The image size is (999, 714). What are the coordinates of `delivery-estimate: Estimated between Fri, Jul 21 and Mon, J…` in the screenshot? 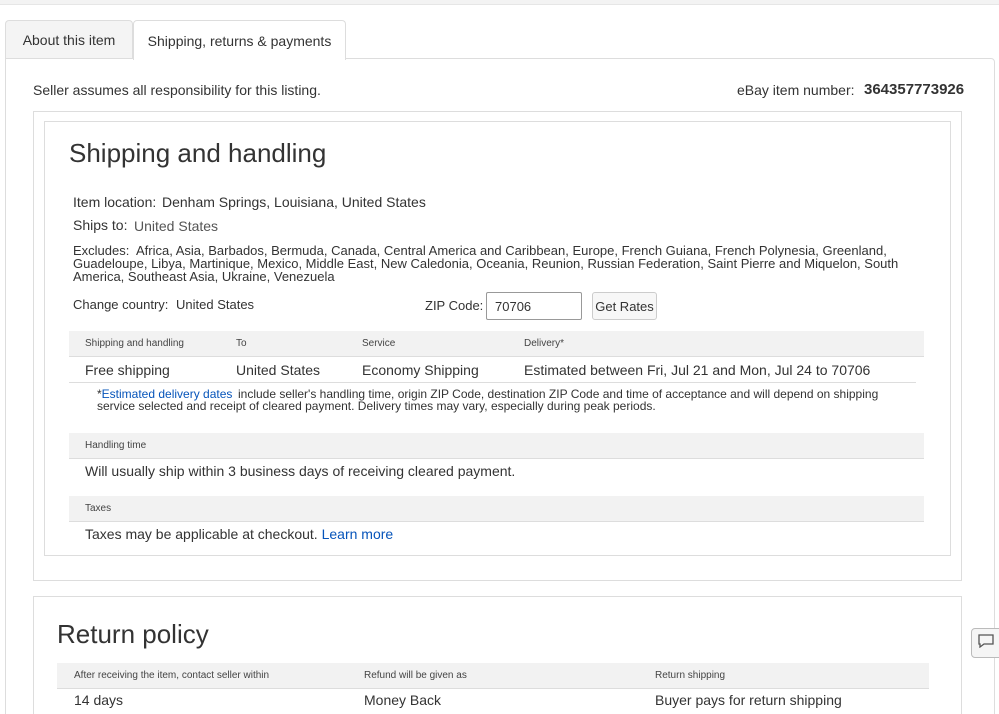 It's located at (697, 370).